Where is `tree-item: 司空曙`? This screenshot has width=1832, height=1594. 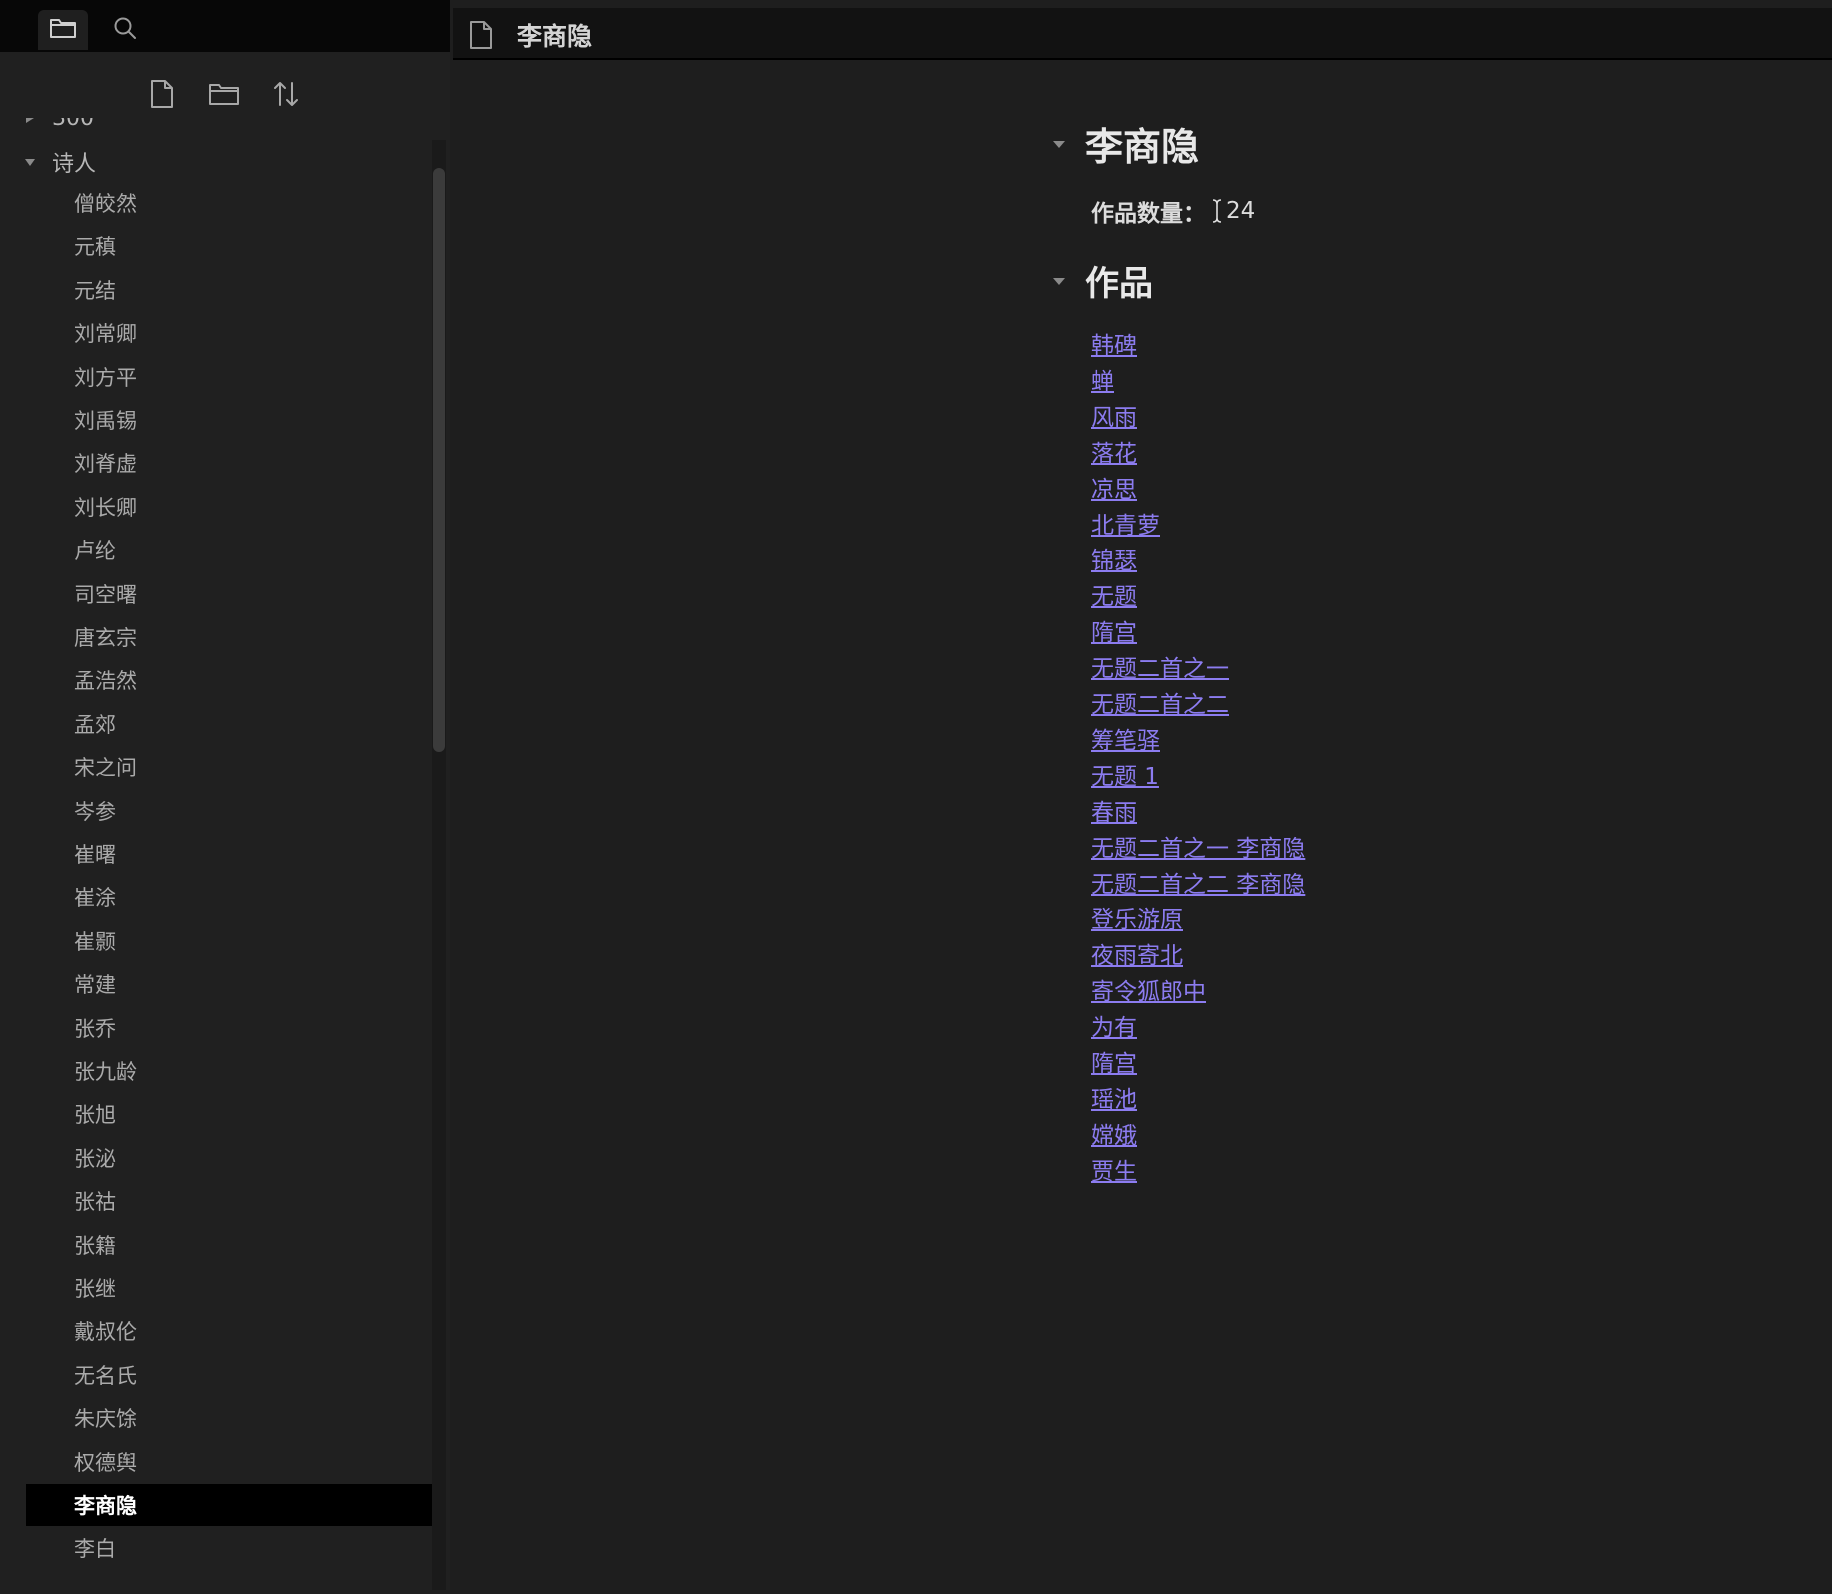 tree-item: 司空曙 is located at coordinates (229, 594).